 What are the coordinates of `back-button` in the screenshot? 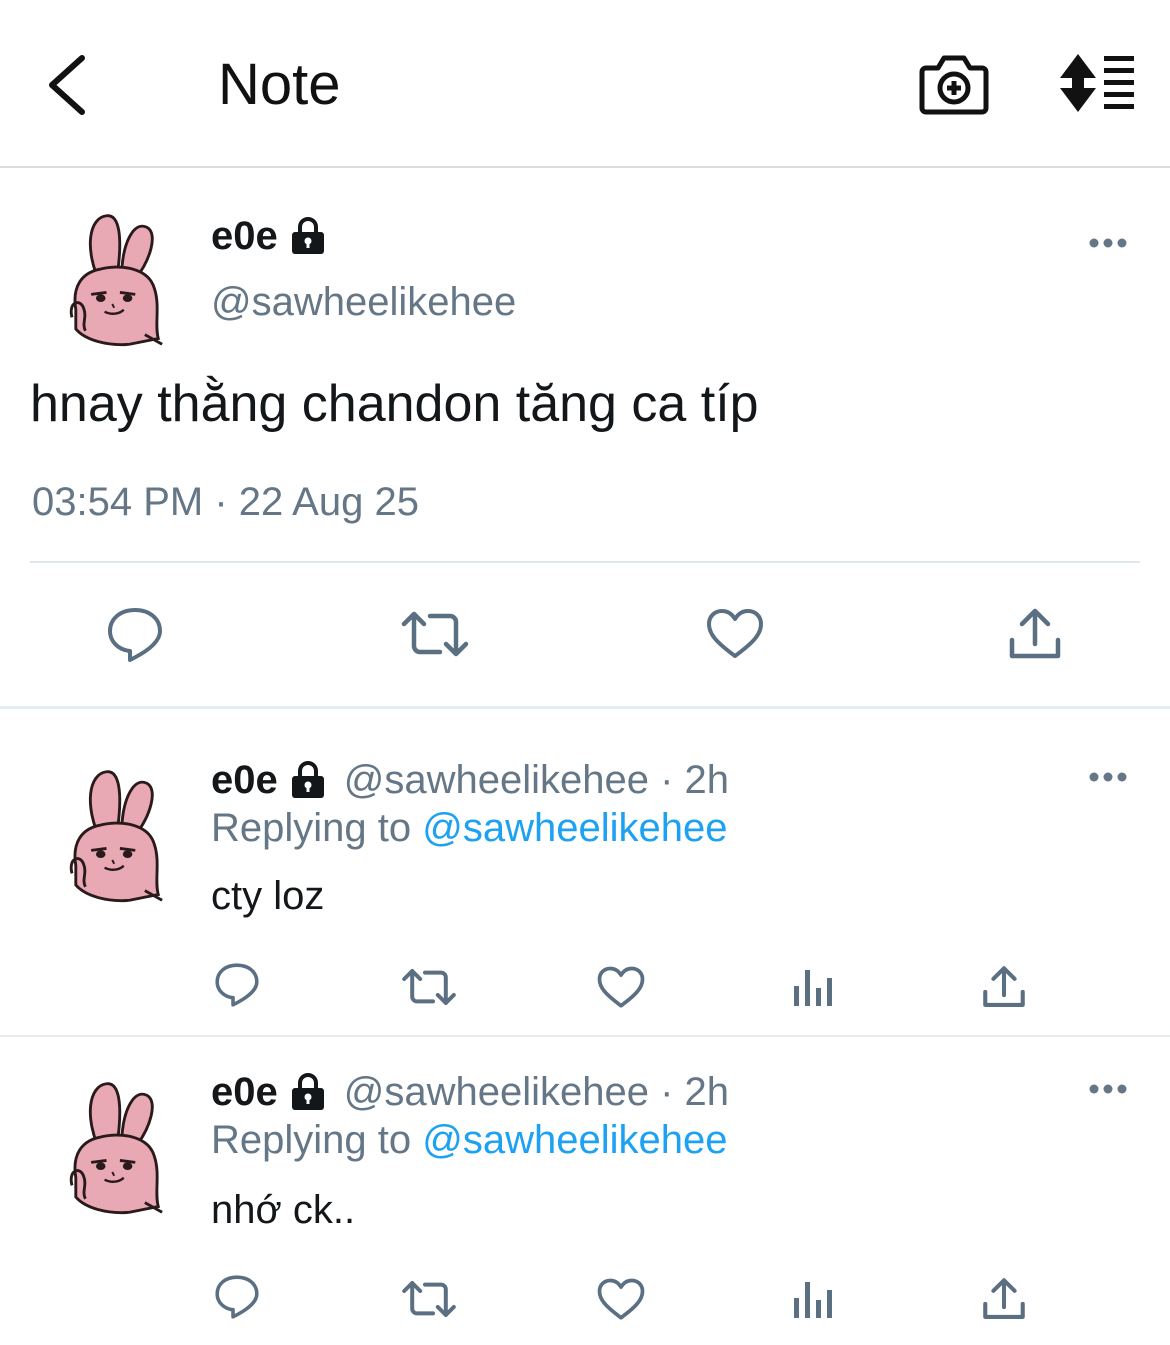 It's located at (70, 85).